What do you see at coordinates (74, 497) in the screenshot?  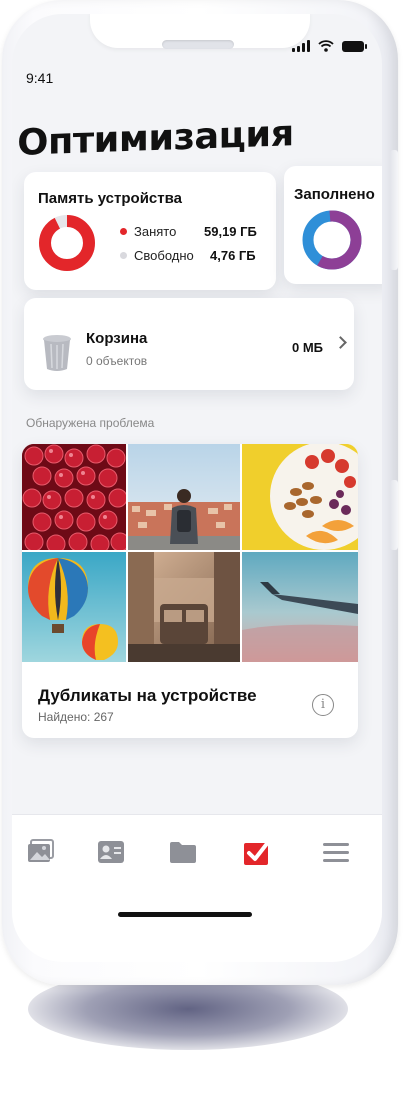 I see `photo-pomegranate` at bounding box center [74, 497].